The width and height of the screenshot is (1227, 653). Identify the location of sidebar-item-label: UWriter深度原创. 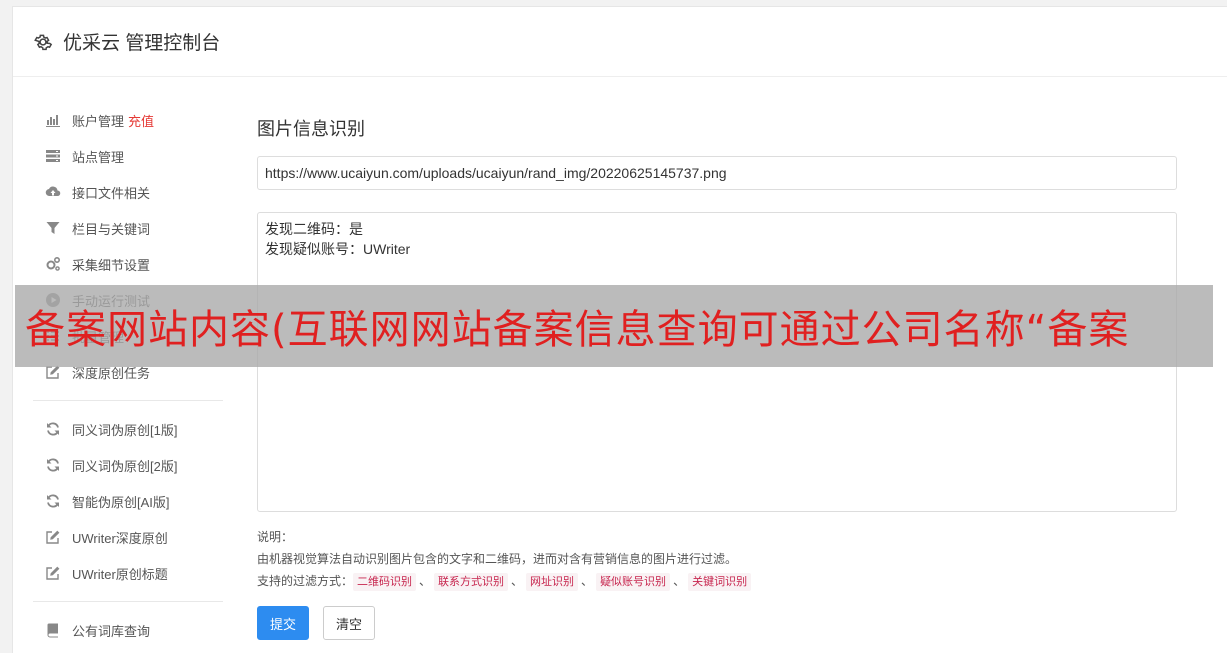
(120, 538).